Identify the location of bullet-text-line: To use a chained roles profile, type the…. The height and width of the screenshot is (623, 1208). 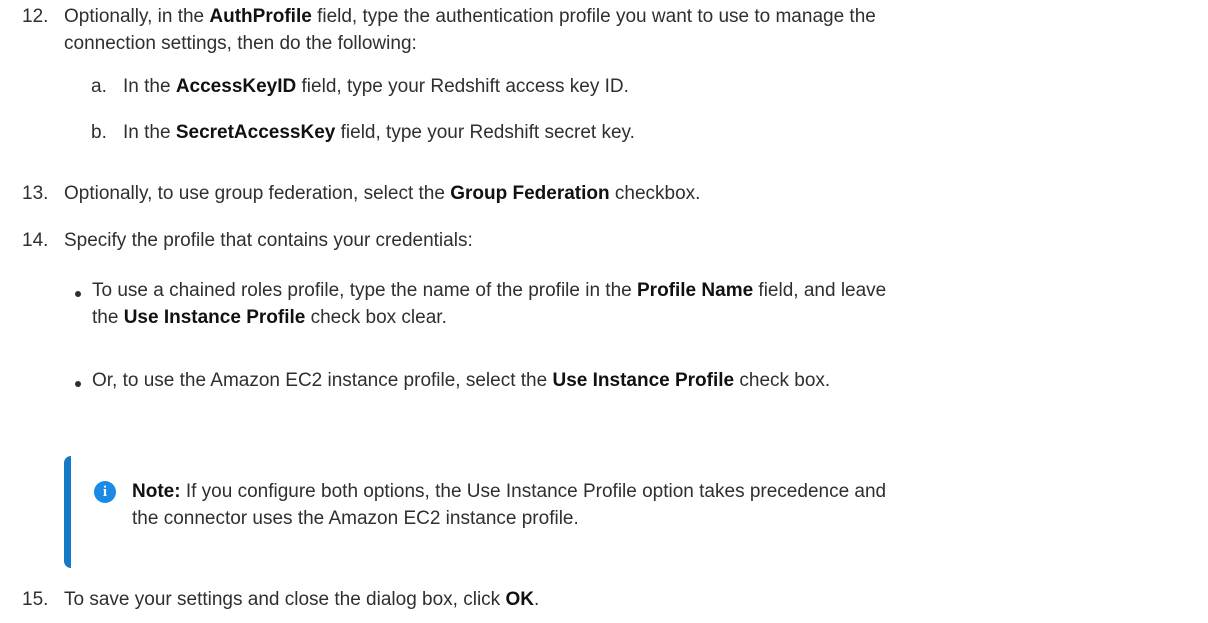
(489, 290).